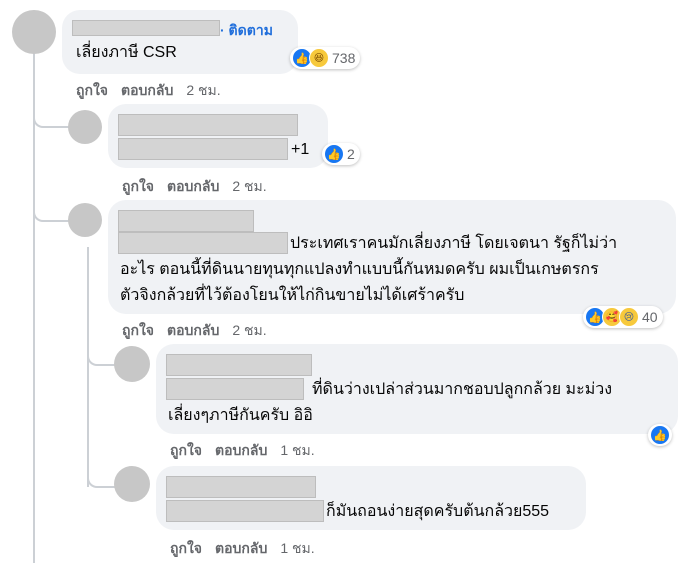 The image size is (700, 563). Describe the element at coordinates (650, 317) in the screenshot. I see `reaction-count: 40` at that location.